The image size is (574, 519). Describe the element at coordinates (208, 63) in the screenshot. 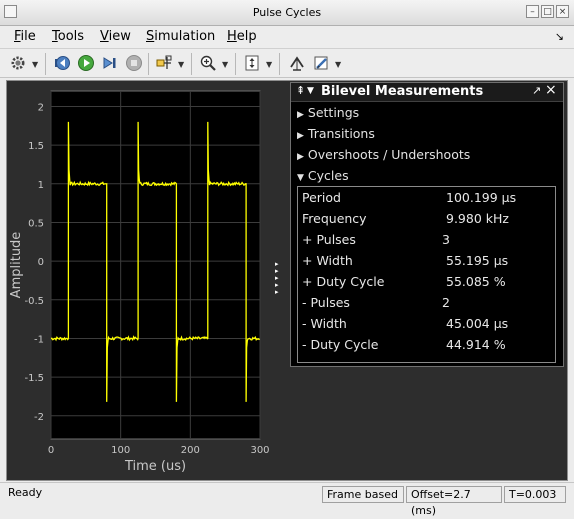

I see `zoom-in-icon` at that location.